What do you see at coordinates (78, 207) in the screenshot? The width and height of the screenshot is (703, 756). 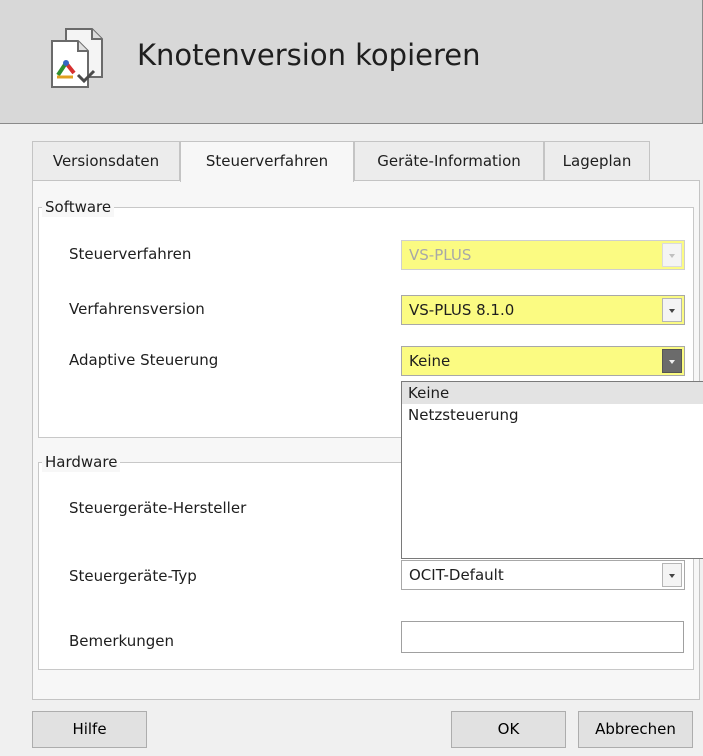 I see `software-group-legend: Software` at bounding box center [78, 207].